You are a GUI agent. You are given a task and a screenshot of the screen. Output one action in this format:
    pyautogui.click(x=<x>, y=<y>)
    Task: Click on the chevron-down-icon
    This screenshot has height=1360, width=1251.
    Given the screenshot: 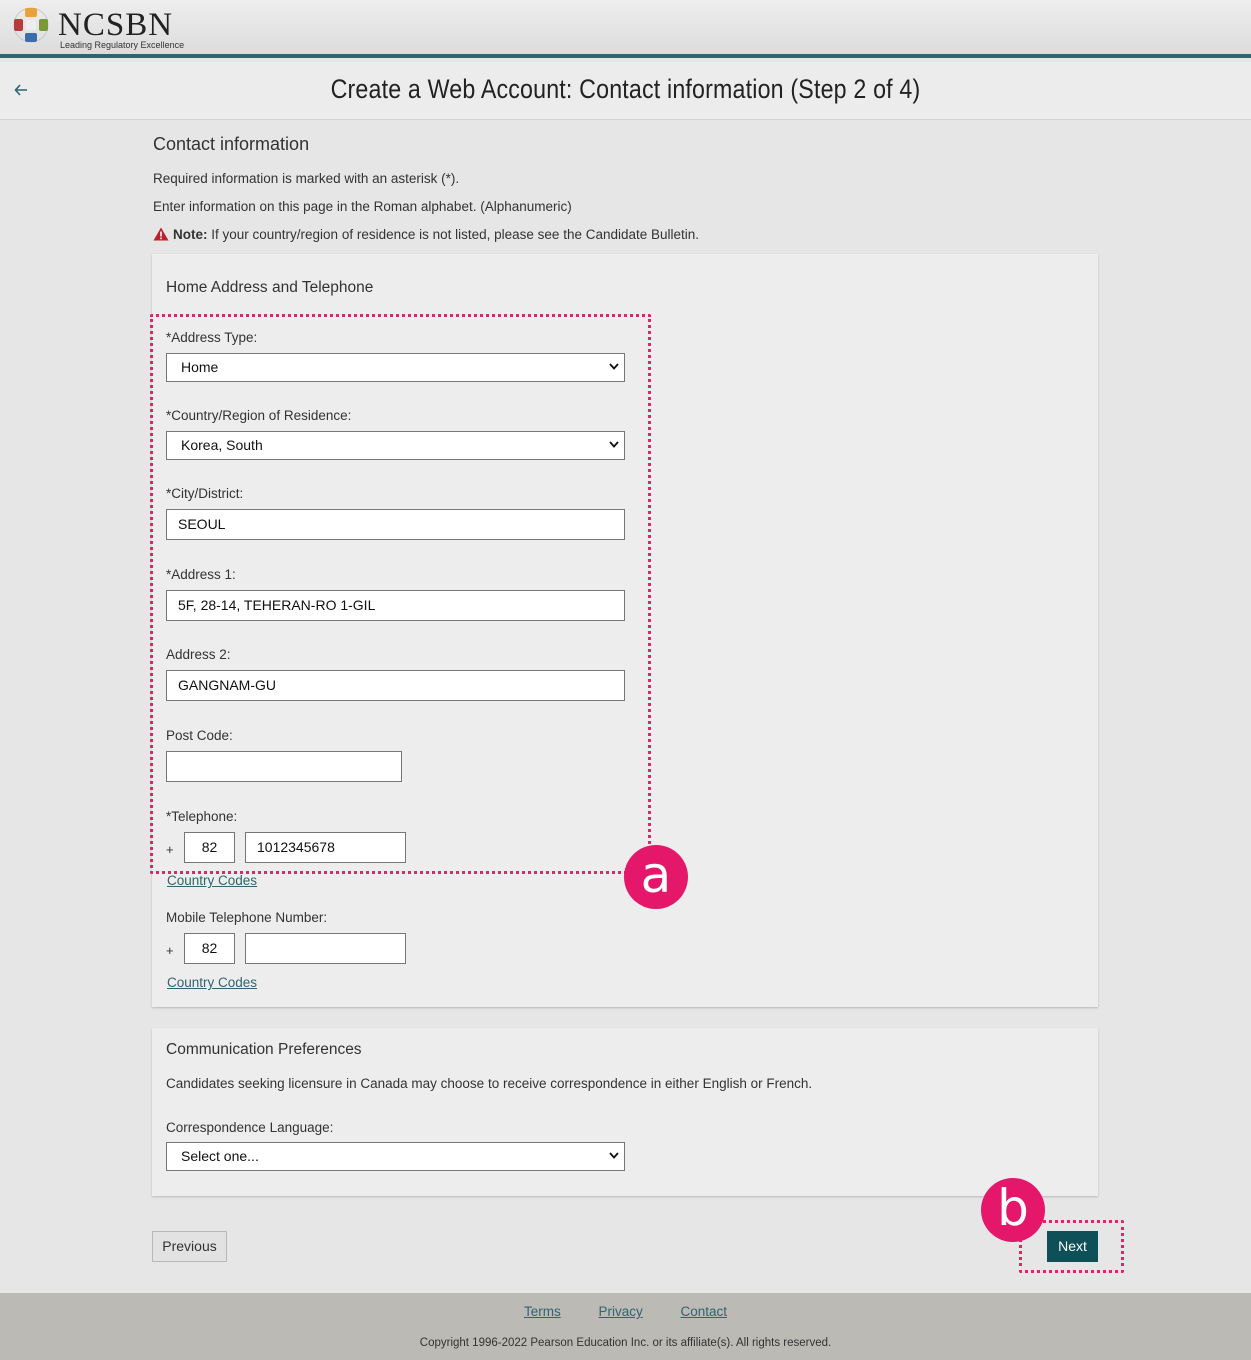 What is the action you would take?
    pyautogui.click(x=614, y=1156)
    